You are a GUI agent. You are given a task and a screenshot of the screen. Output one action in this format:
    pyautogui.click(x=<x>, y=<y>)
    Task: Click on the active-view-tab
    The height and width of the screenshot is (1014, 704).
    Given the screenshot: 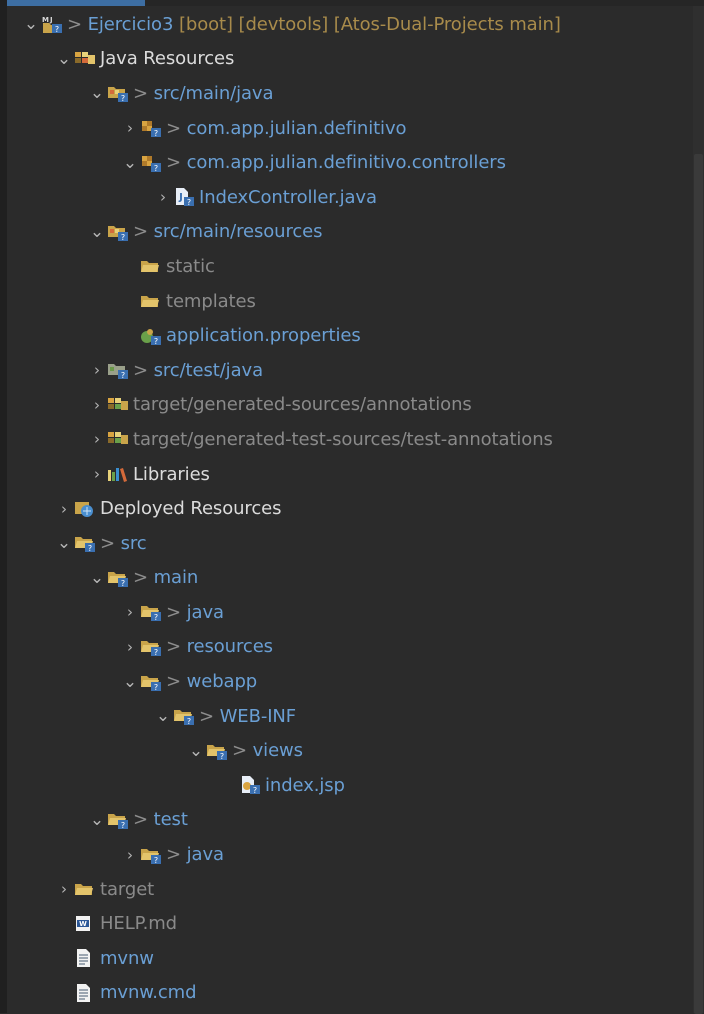 What is the action you would take?
    pyautogui.click(x=76, y=3)
    